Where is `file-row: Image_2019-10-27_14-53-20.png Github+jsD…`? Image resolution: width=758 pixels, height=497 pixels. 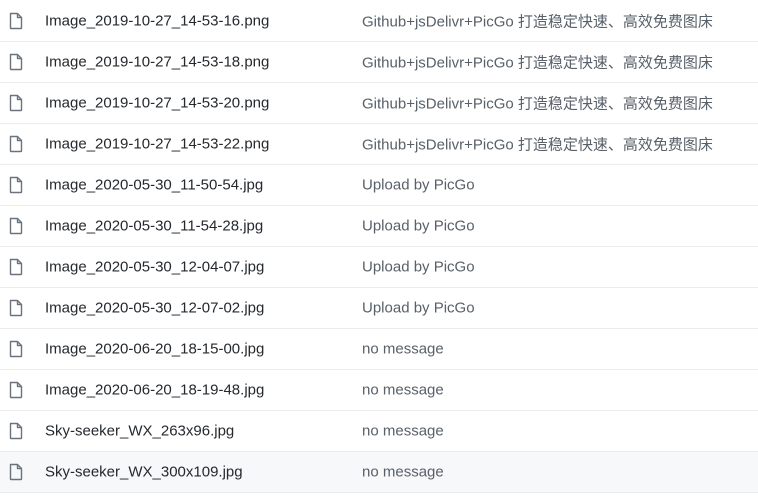 file-row: Image_2019-10-27_14-53-20.png Github+jsD… is located at coordinates (379, 103).